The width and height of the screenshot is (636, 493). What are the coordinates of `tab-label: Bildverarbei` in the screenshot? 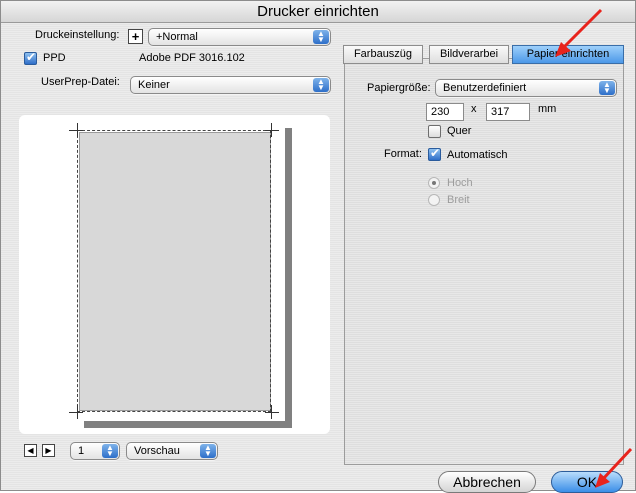 It's located at (469, 54).